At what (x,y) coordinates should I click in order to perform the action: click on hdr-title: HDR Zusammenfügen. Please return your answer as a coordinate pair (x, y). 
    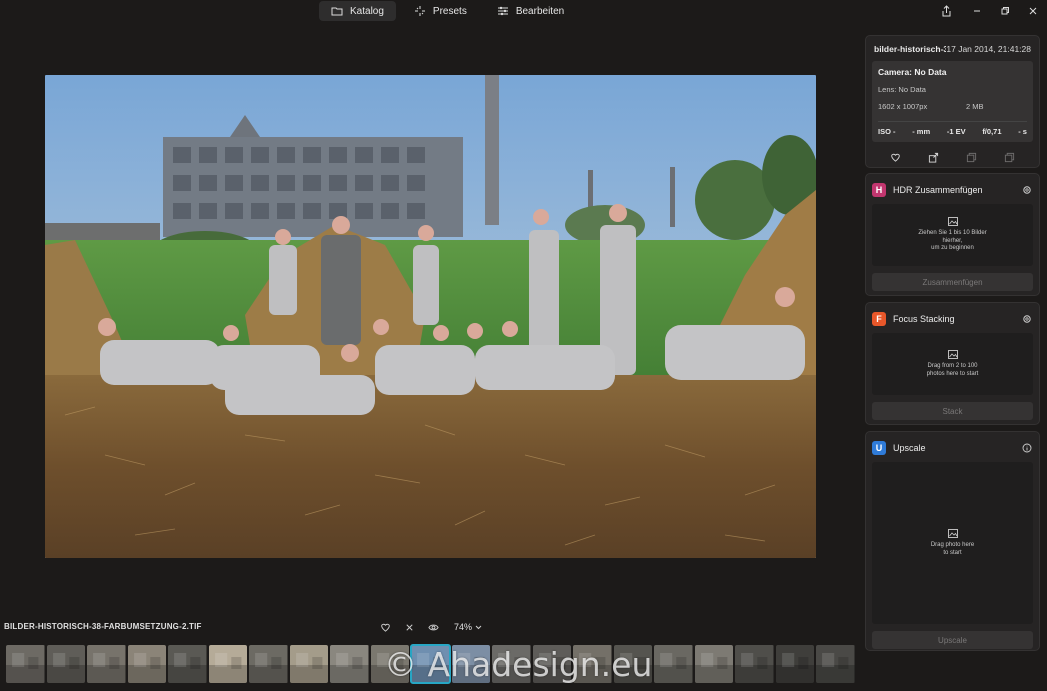
    Looking at the image, I should click on (938, 189).